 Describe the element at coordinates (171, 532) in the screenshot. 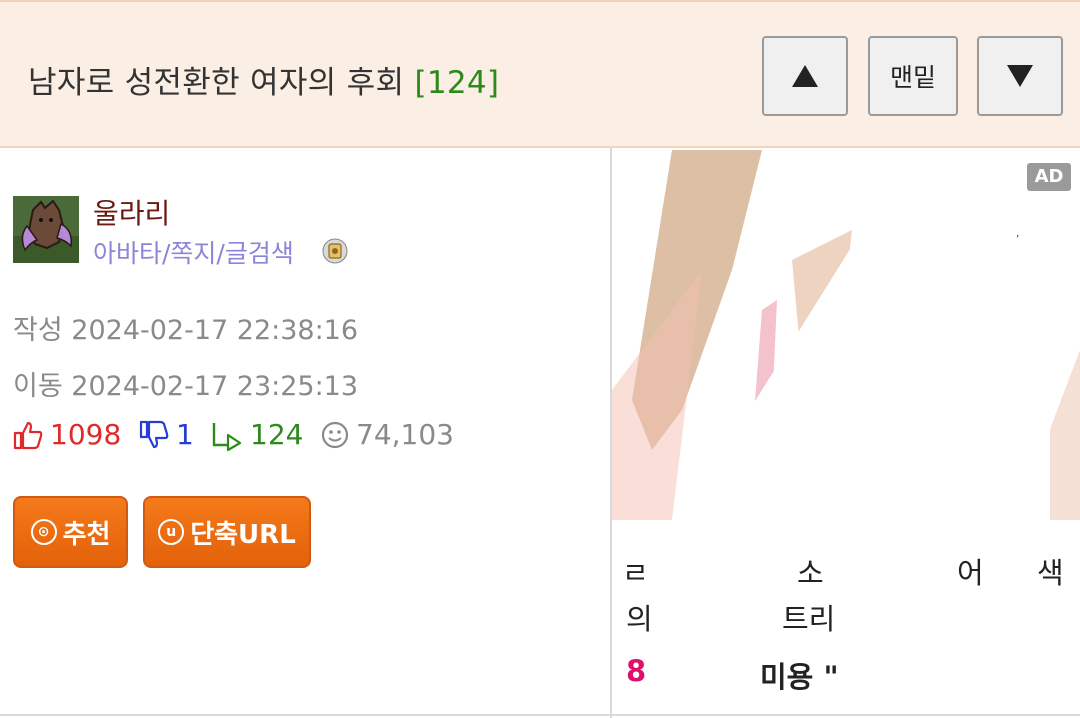

I see `short-url-icon: u` at that location.